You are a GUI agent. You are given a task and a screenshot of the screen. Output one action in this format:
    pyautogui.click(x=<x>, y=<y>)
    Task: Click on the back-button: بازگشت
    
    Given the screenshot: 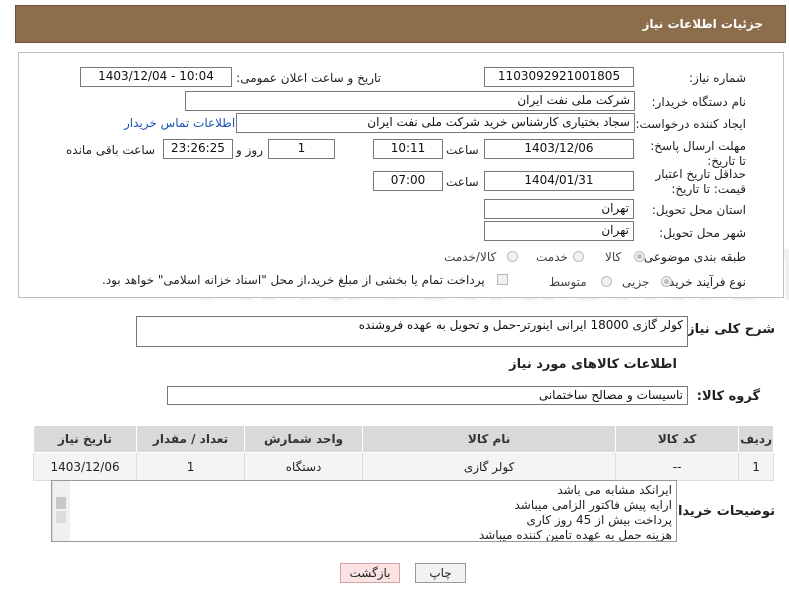 What is the action you would take?
    pyautogui.click(x=370, y=573)
    